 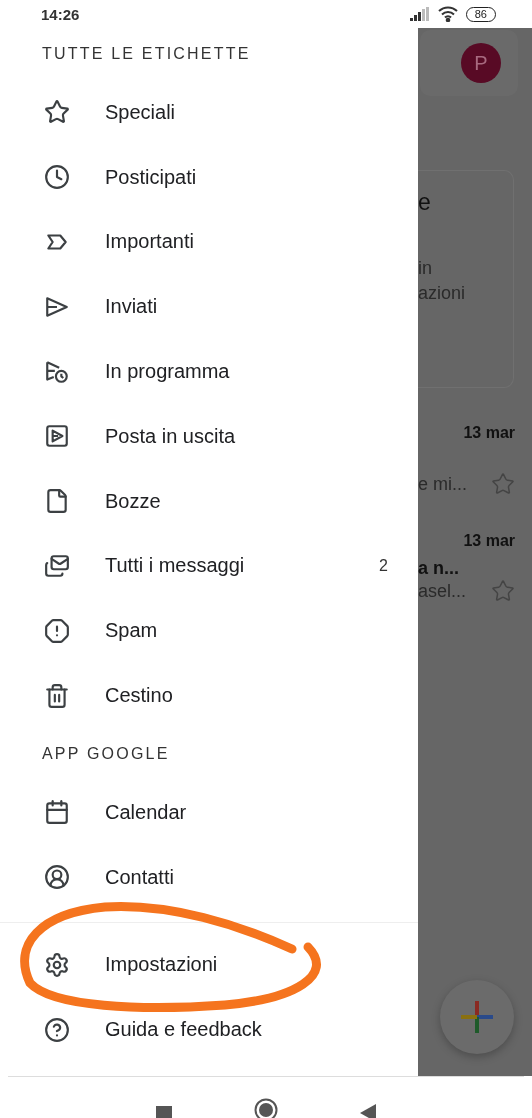 I want to click on outbox-icon, so click(x=57, y=436).